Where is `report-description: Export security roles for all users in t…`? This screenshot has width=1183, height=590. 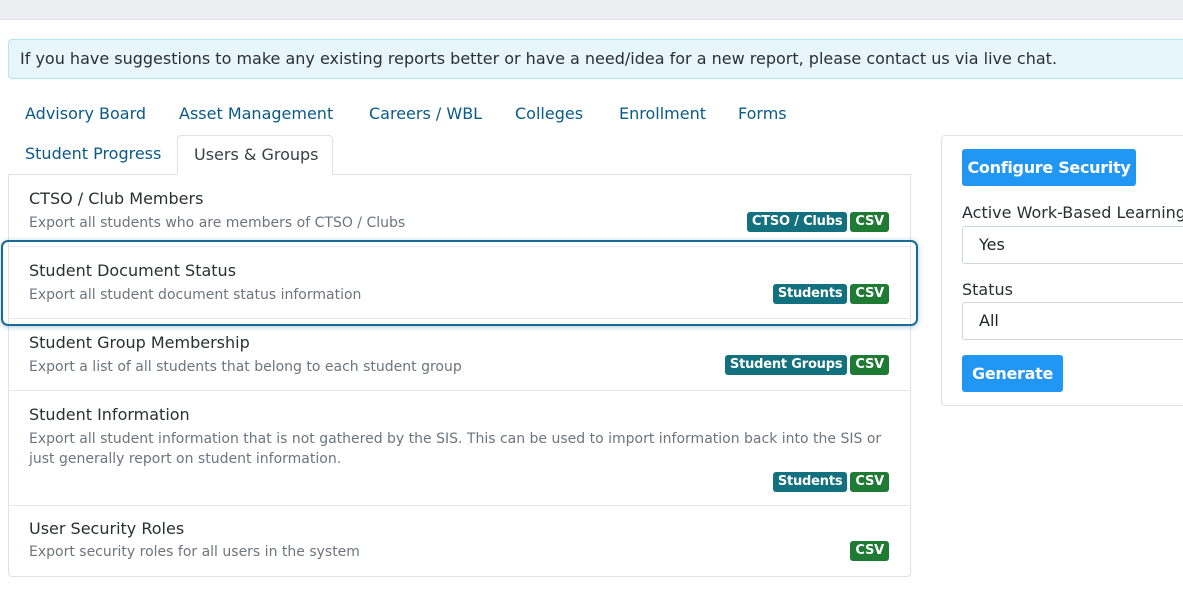 report-description: Export security roles for all users in t… is located at coordinates (194, 552).